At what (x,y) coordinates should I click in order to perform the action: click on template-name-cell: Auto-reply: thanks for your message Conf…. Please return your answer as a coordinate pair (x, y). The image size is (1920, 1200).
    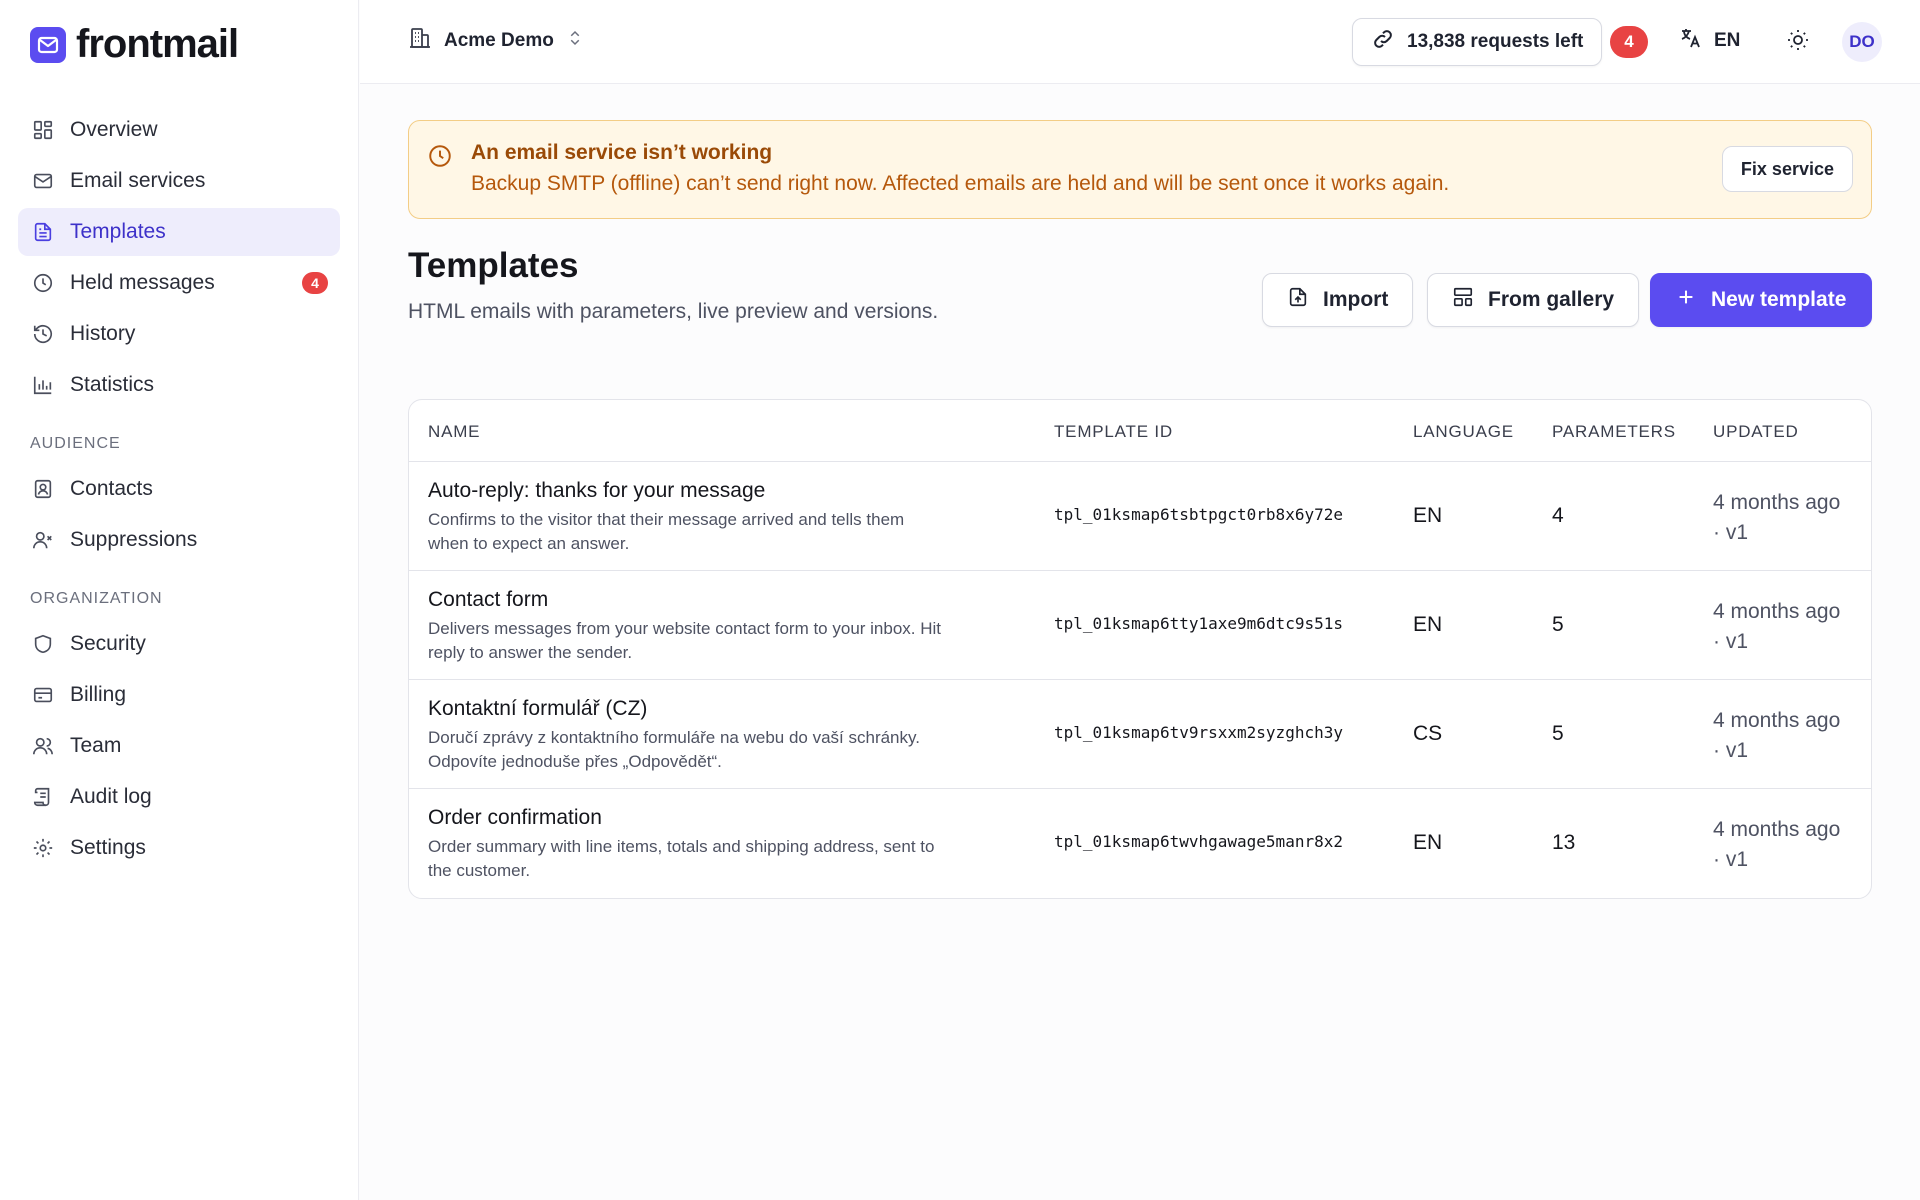
    Looking at the image, I should click on (728, 517).